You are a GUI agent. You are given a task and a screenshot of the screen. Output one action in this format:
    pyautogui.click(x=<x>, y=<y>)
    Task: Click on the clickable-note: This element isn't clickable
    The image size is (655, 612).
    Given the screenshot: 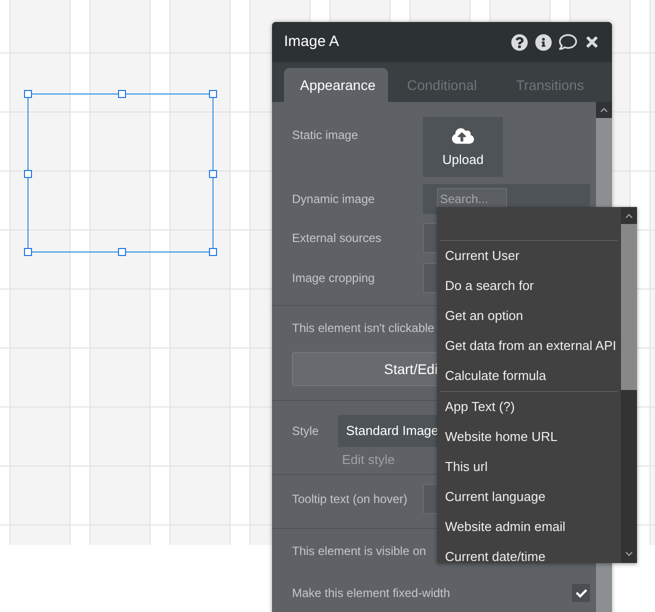 What is the action you would take?
    pyautogui.click(x=363, y=328)
    